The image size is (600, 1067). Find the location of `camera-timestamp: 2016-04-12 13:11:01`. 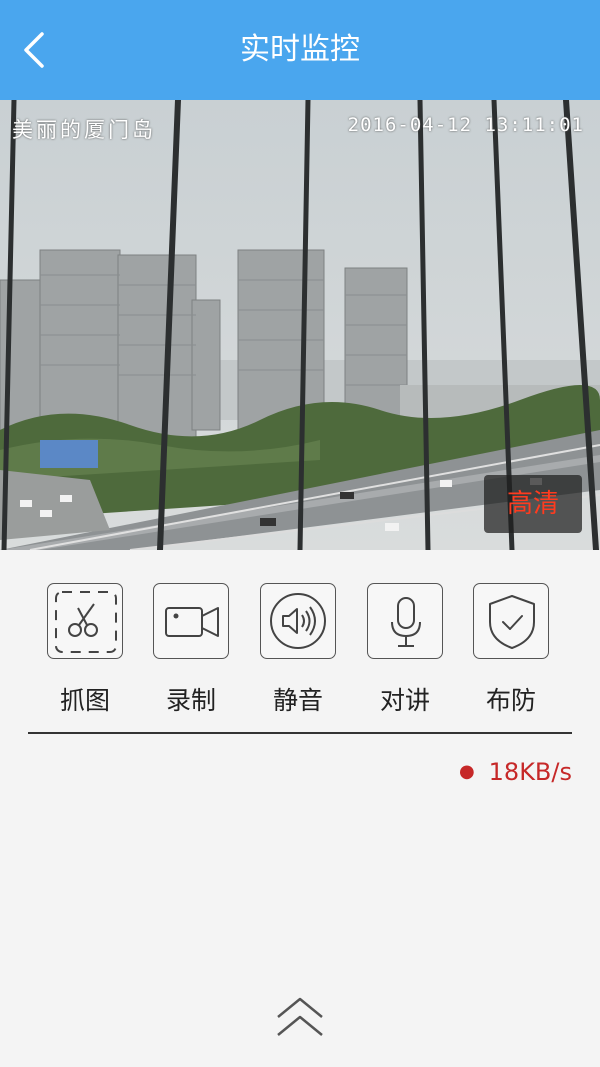

camera-timestamp: 2016-04-12 13:11:01 is located at coordinates (465, 125).